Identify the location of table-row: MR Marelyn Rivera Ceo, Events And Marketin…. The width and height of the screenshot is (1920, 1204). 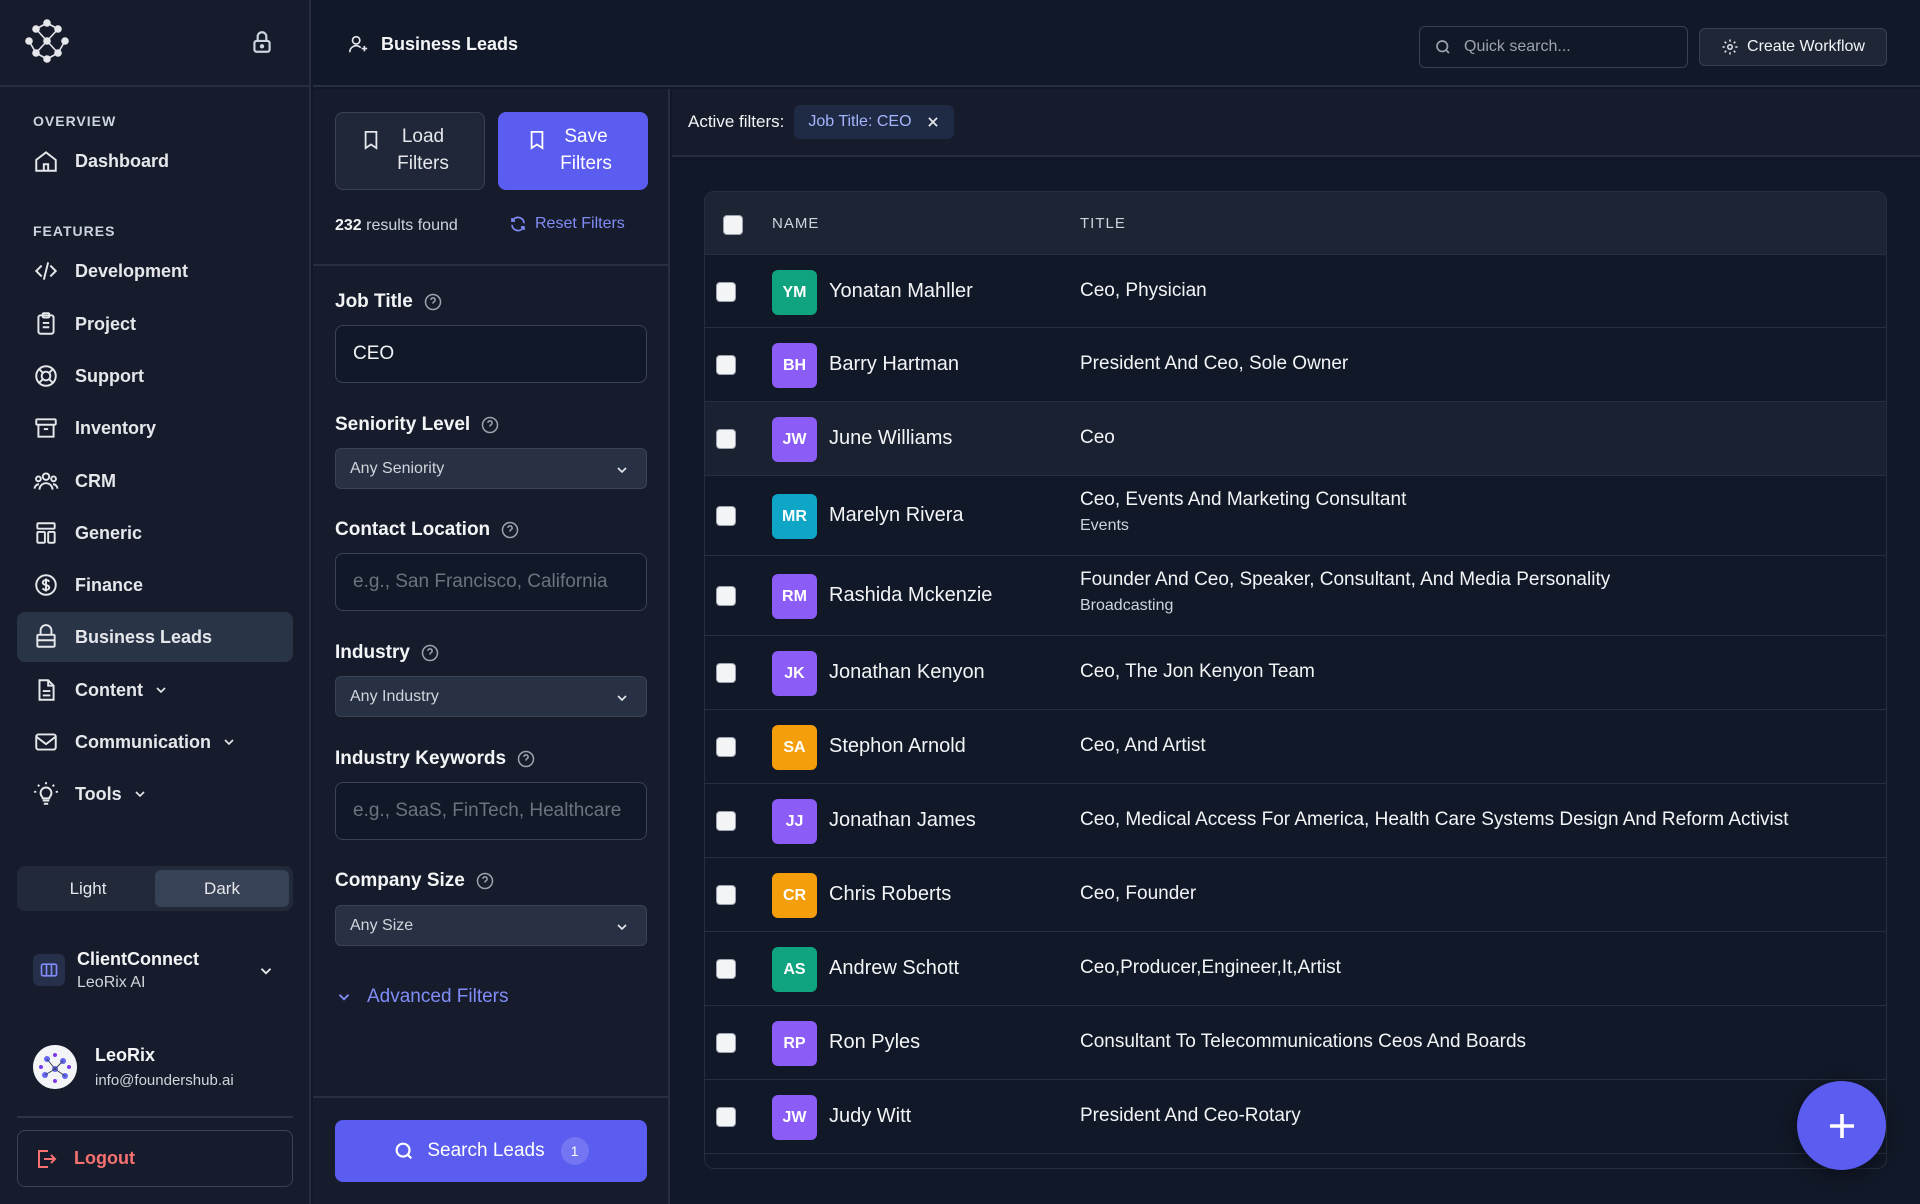
(1295, 516).